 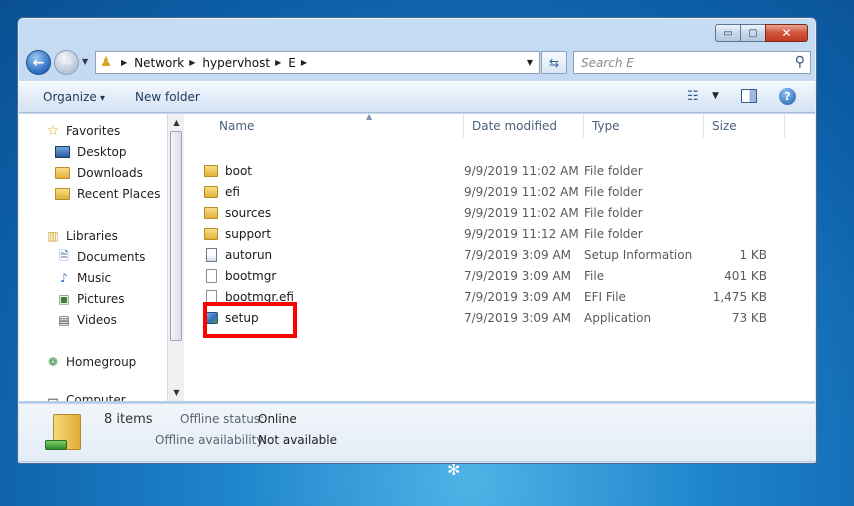 What do you see at coordinates (211, 440) in the screenshot?
I see `offline-availability-label: Offline availability:` at bounding box center [211, 440].